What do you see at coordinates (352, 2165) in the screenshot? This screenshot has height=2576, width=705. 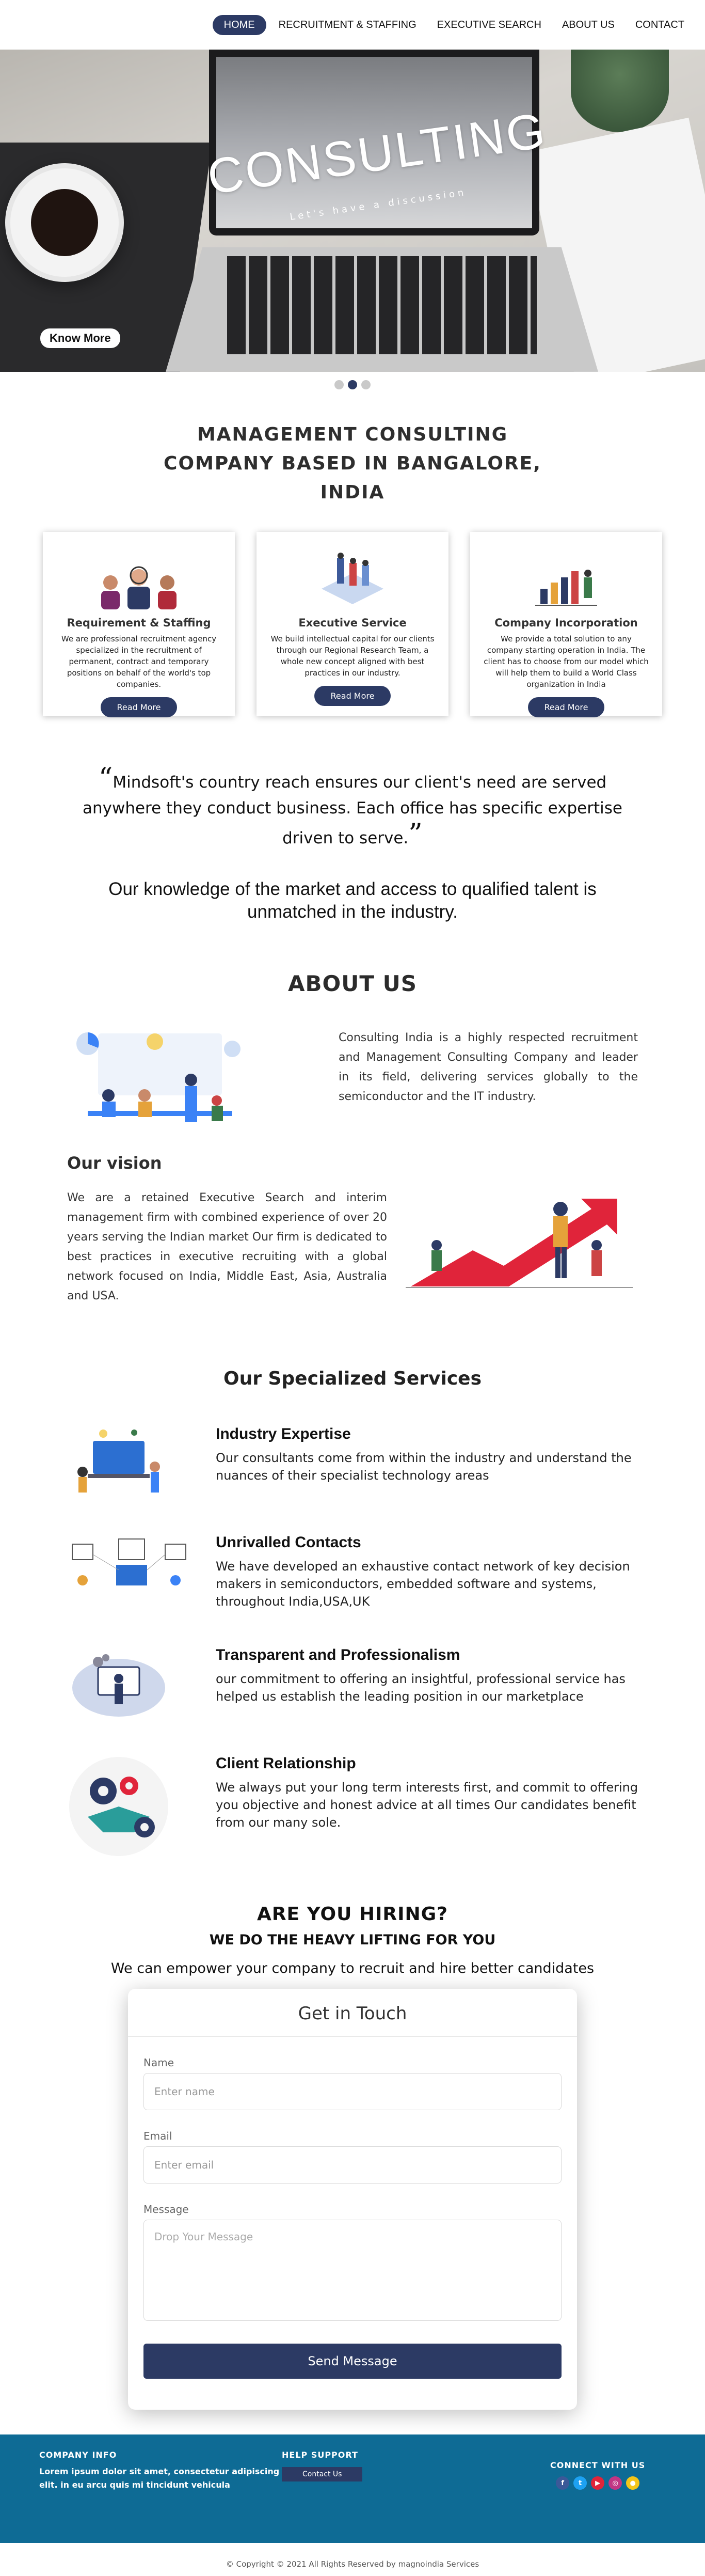 I see `email-input: Enter email` at bounding box center [352, 2165].